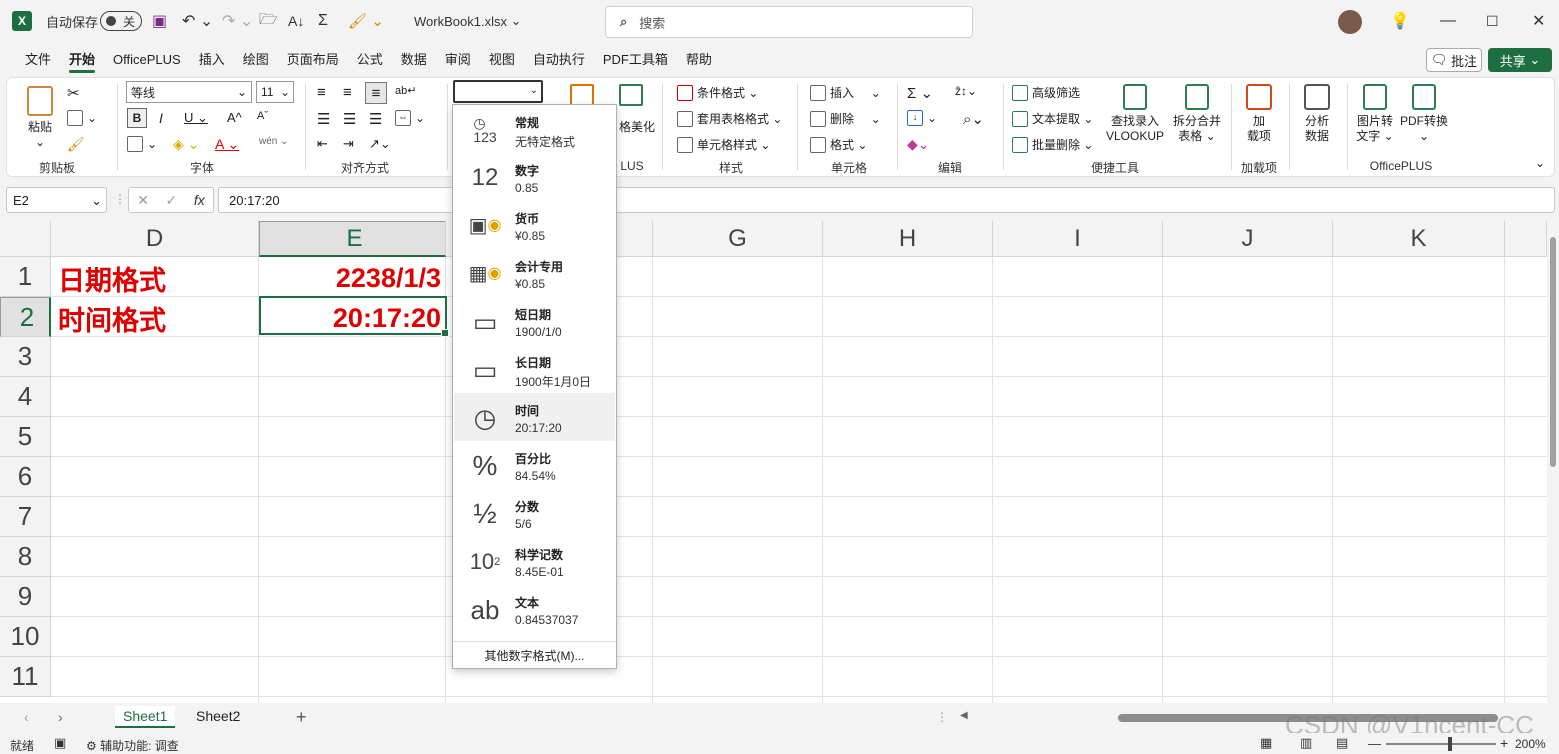 This screenshot has width=1559, height=754. Describe the element at coordinates (1374, 743) in the screenshot. I see `zoom-out-icon: —` at that location.